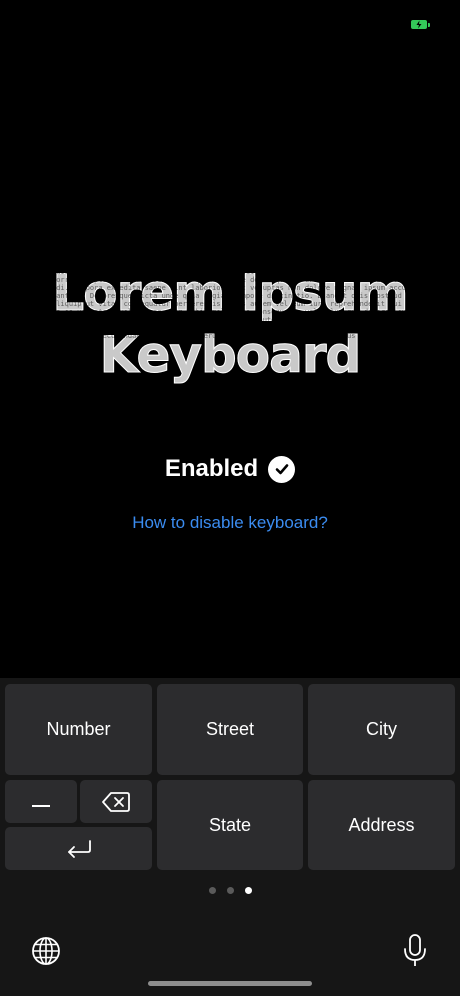 The height and width of the screenshot is (996, 460). I want to click on microphone-icon, so click(415, 950).